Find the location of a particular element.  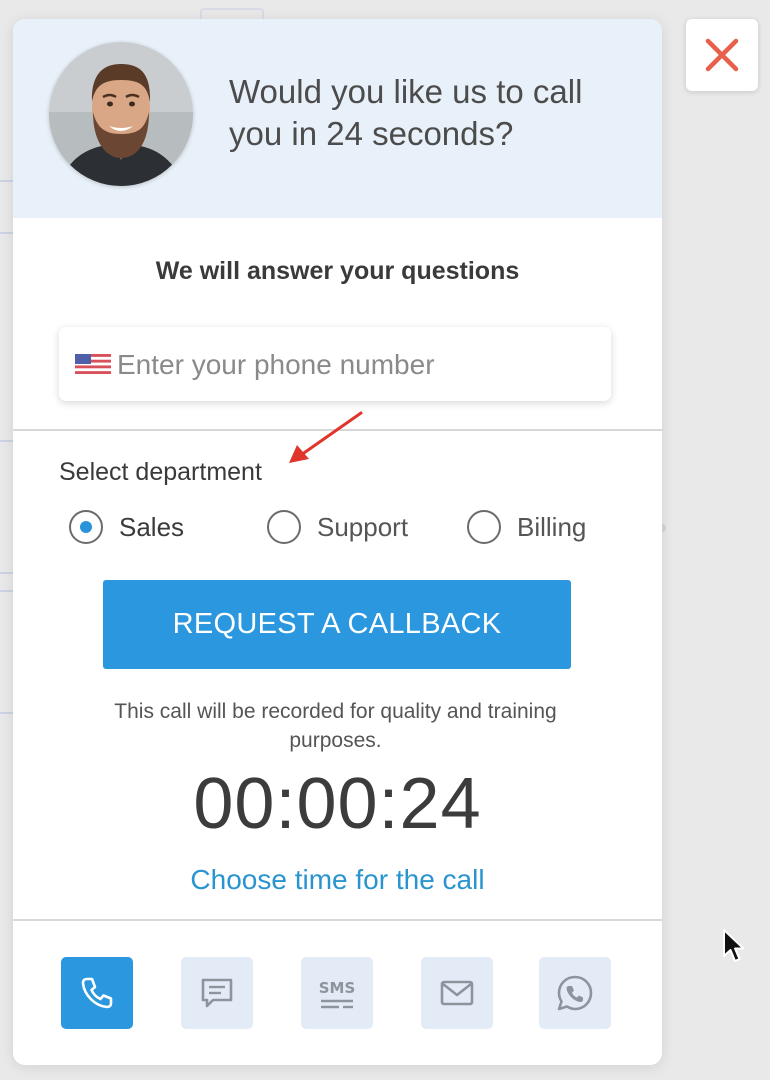

choose-time-link: Choose time for the call is located at coordinates (337, 880).